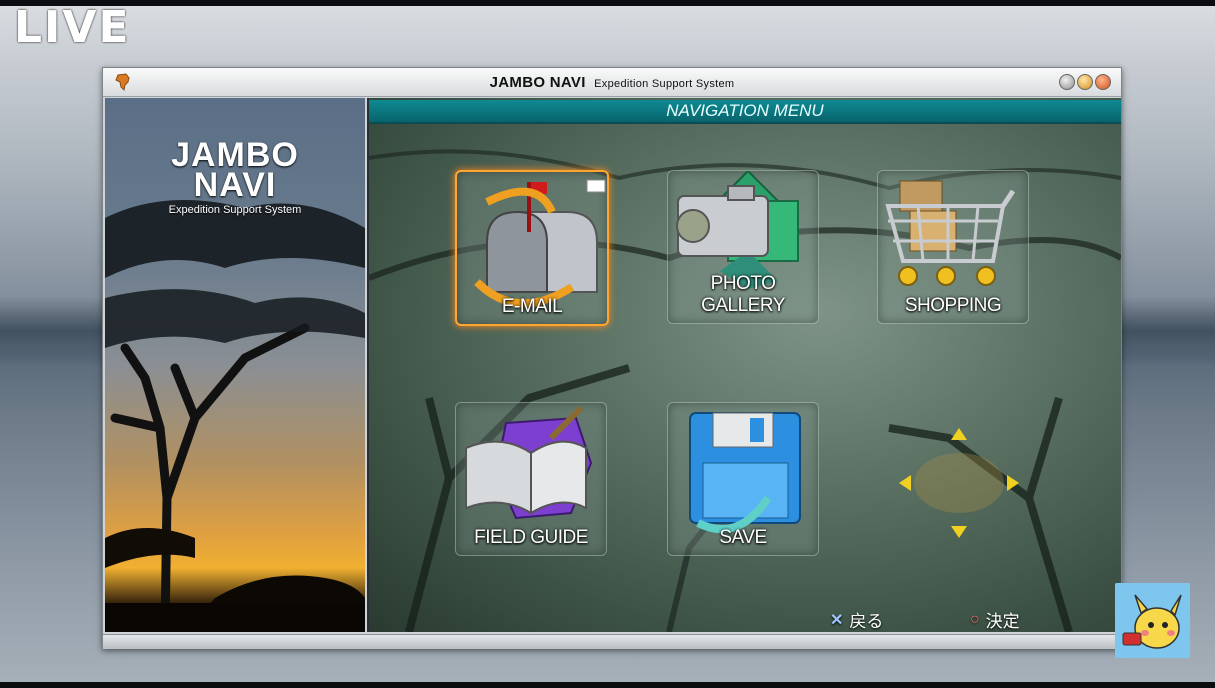 The image size is (1215, 688). Describe the element at coordinates (743, 294) in the screenshot. I see `menu-item-photo-gallery-label: PHOTO GALLERY` at that location.